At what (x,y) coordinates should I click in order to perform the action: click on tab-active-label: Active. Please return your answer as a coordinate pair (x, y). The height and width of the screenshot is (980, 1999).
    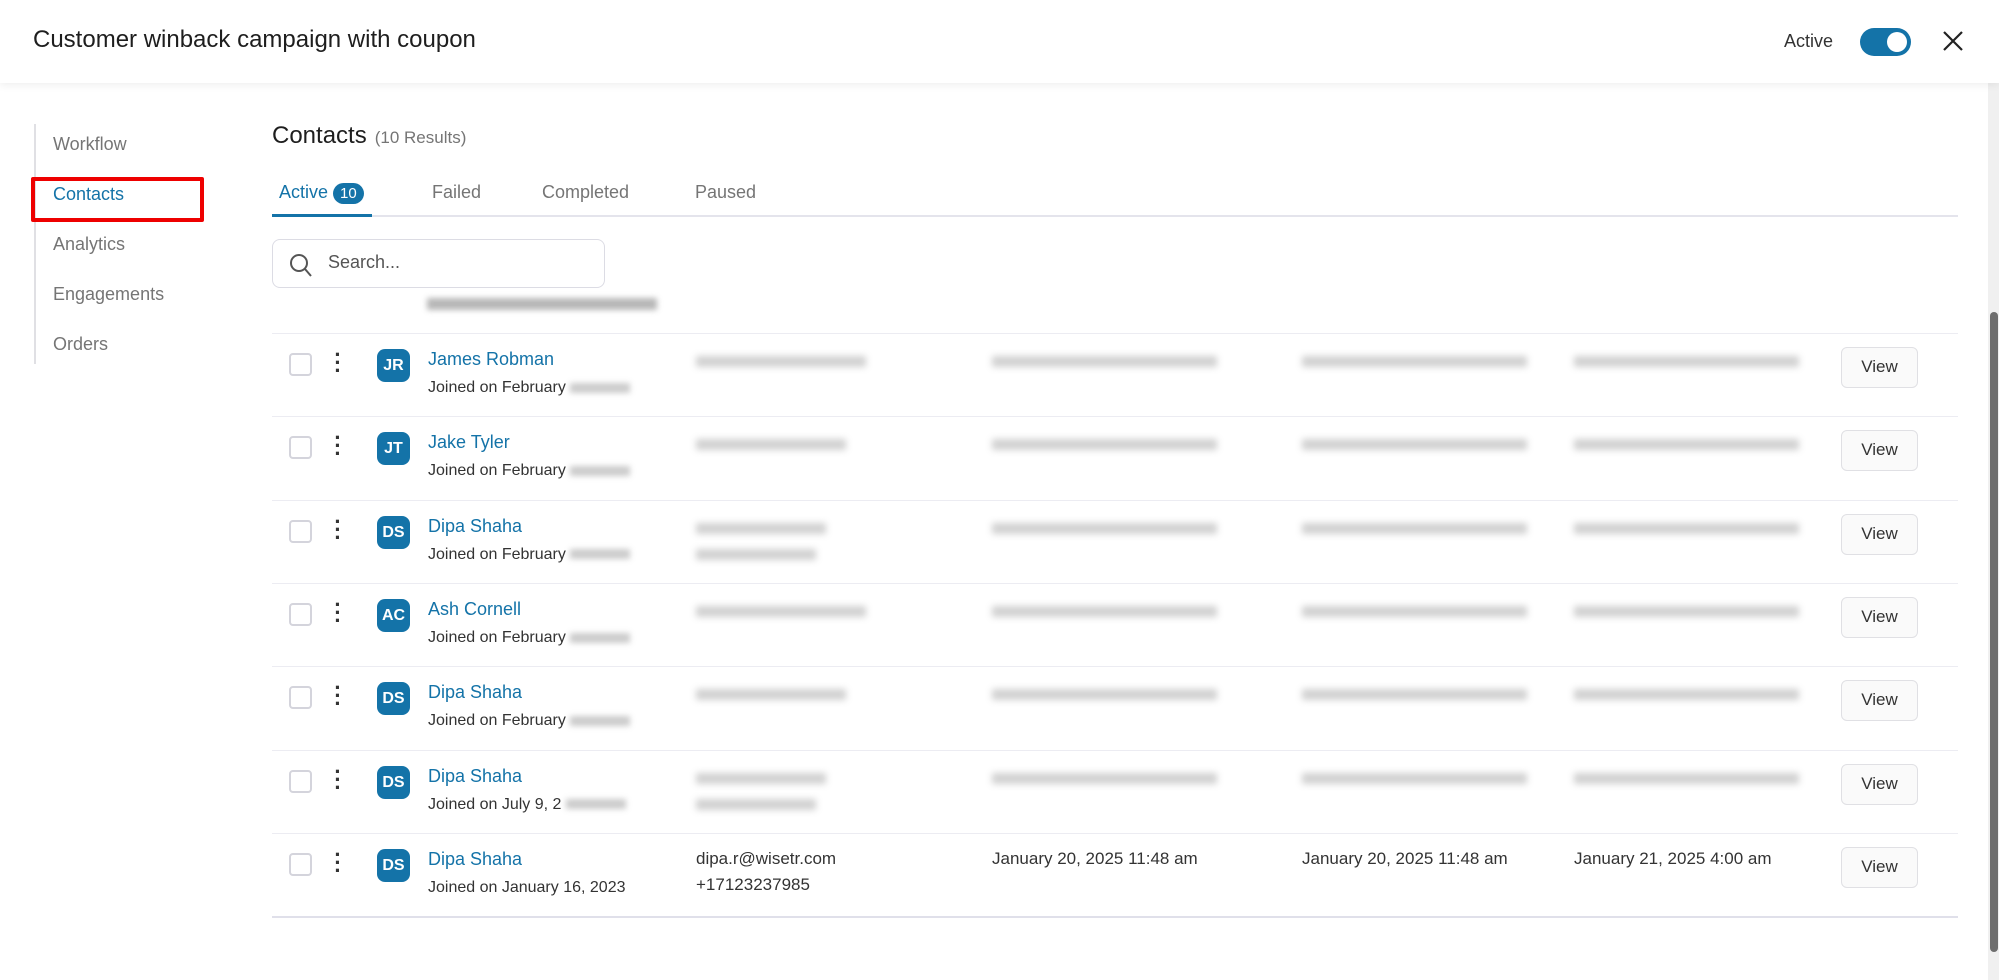
    Looking at the image, I should click on (304, 192).